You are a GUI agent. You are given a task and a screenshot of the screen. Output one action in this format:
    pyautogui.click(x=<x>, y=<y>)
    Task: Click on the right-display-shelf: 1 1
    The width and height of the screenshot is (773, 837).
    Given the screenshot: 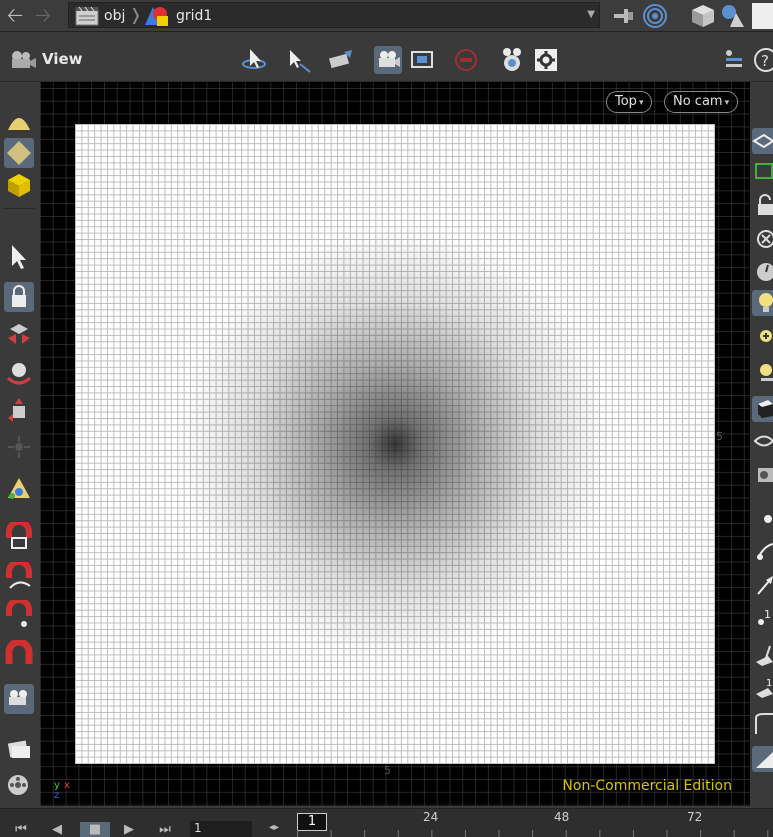 What is the action you would take?
    pyautogui.click(x=761, y=445)
    